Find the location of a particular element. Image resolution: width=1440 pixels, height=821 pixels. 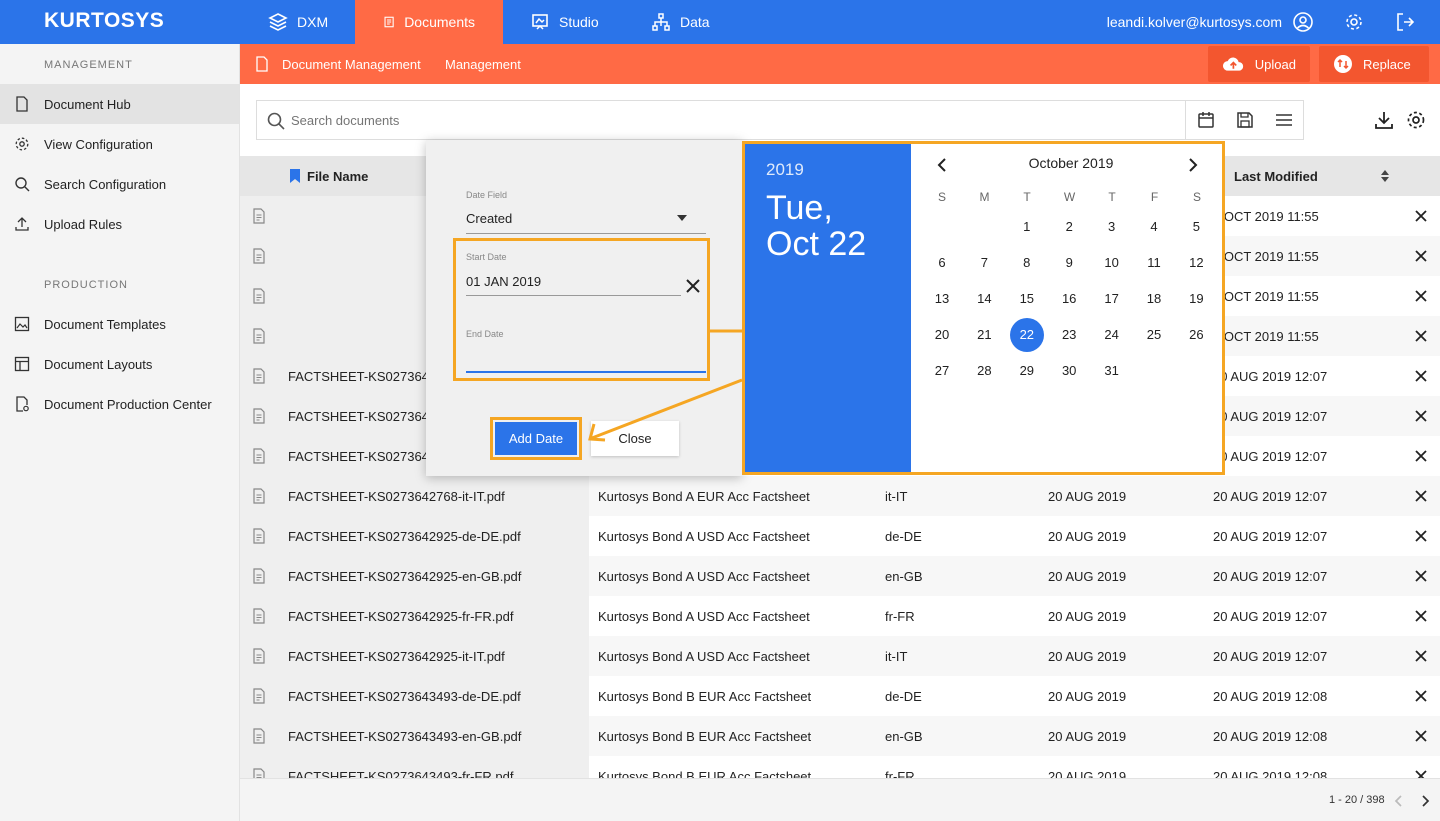

calendar-day: 2 is located at coordinates (1069, 227).